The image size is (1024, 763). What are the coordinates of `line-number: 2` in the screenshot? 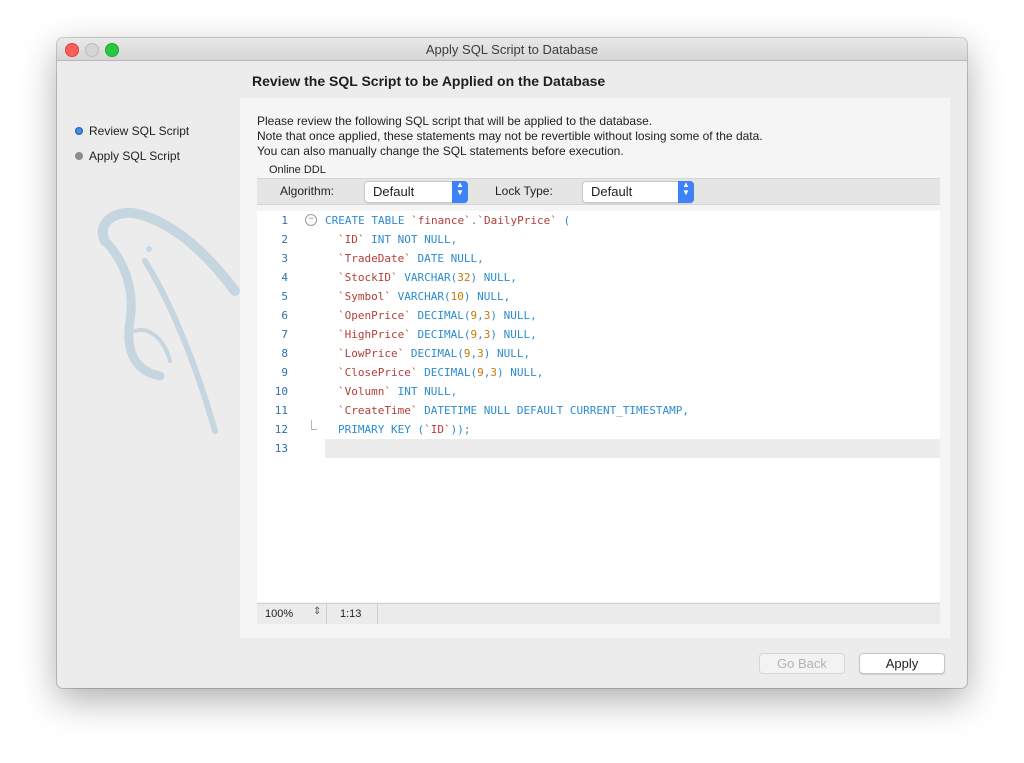 It's located at (284, 239).